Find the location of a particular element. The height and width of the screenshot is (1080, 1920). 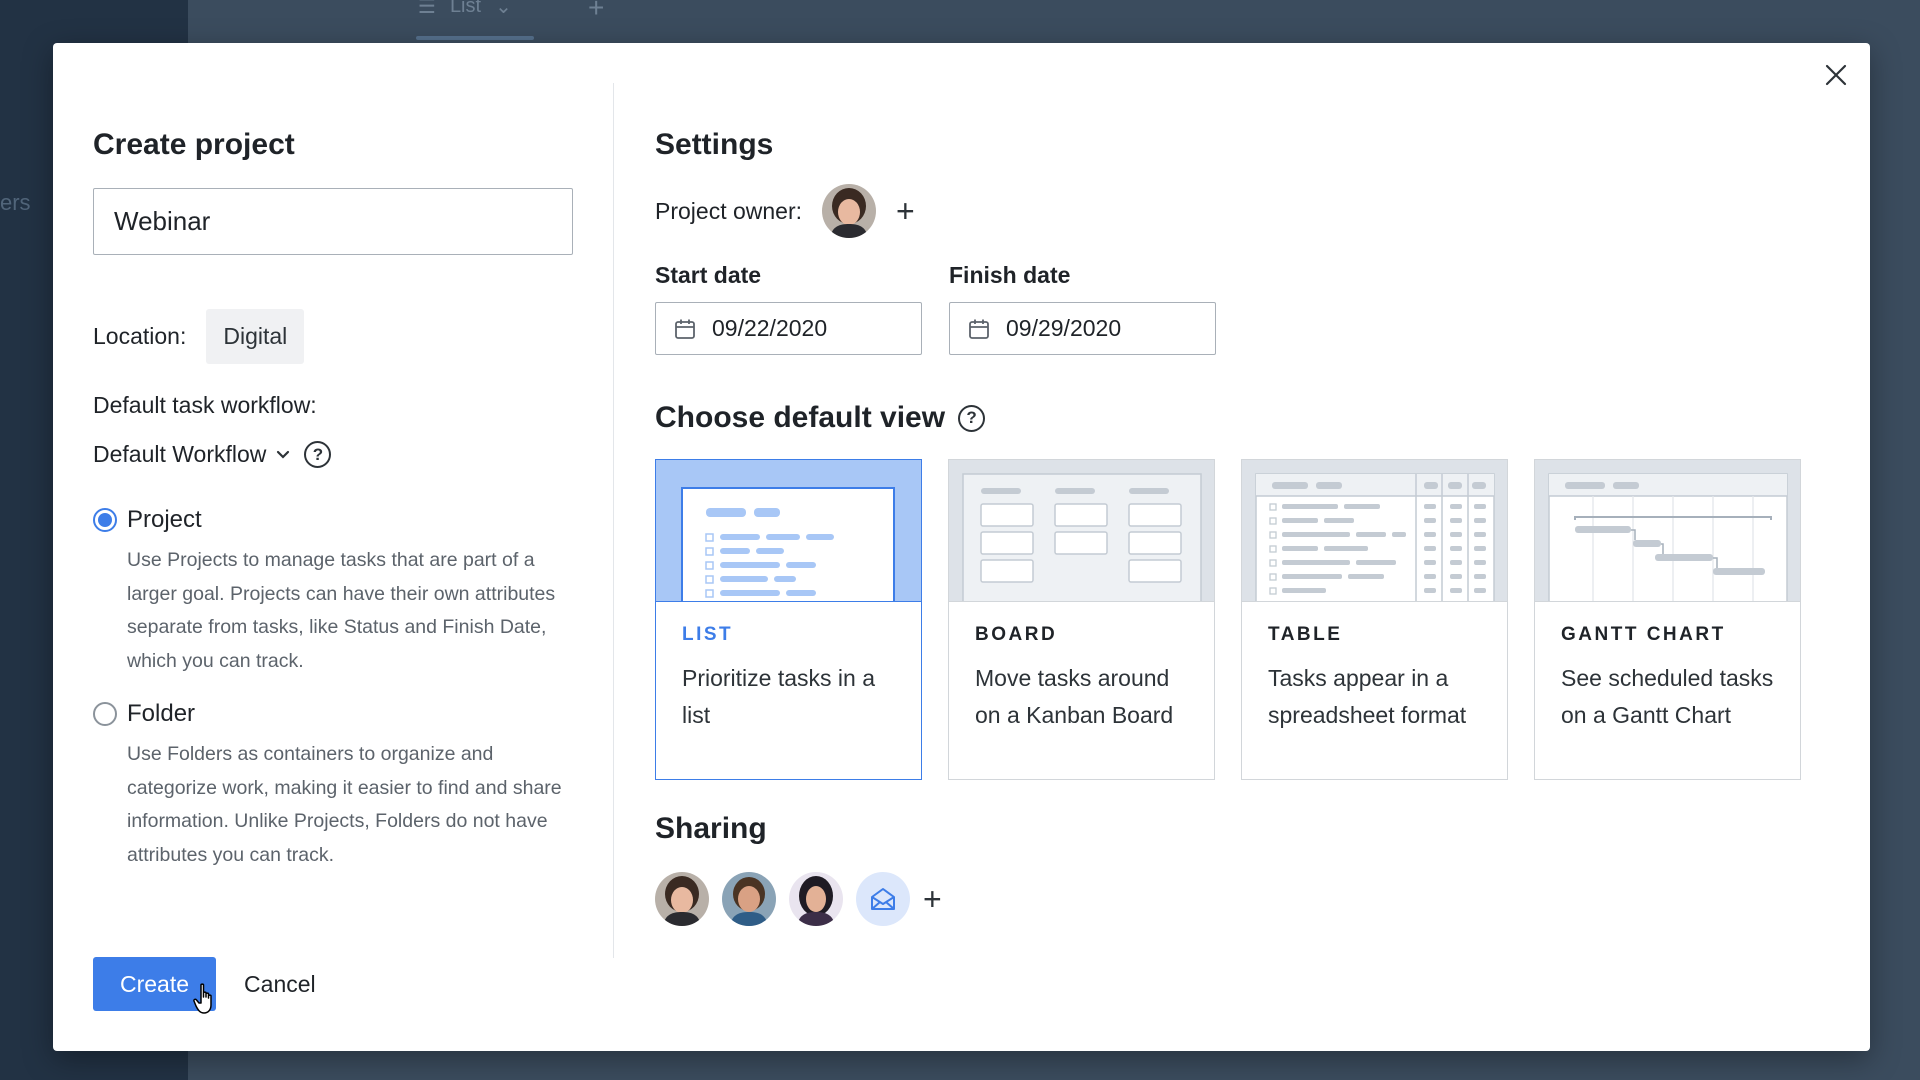

sharing-title: Sharing is located at coordinates (711, 828).